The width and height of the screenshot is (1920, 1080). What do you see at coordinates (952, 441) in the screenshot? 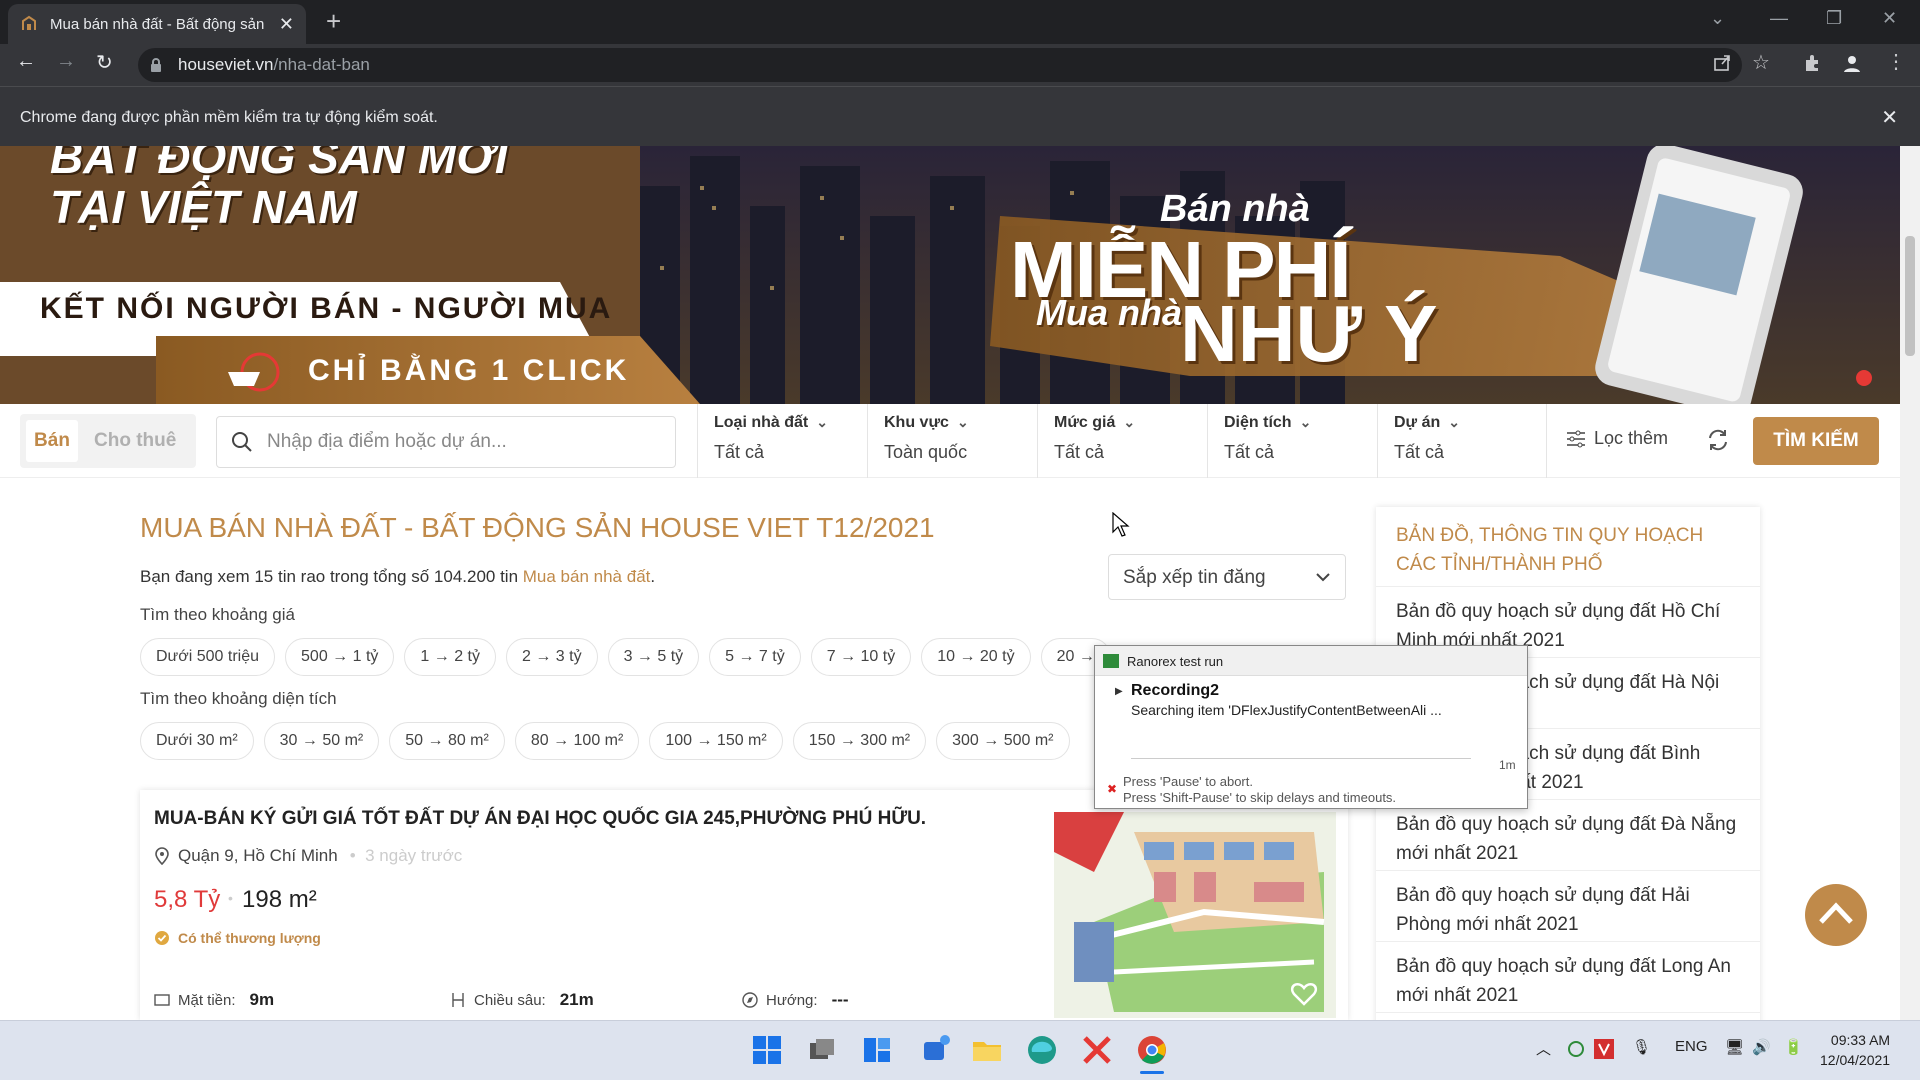
I see `filter-region: Khu vực ⌄ Toàn quốc` at bounding box center [952, 441].